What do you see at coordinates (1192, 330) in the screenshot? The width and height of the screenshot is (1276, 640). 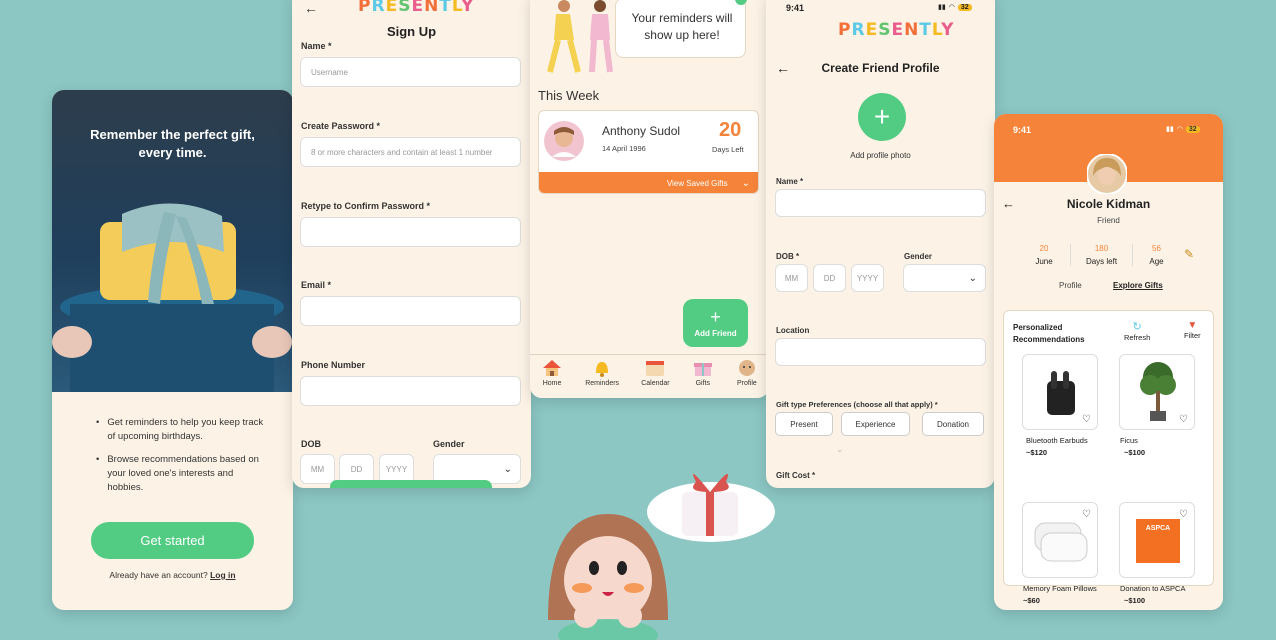 I see `filter-button: ▼ Filter` at bounding box center [1192, 330].